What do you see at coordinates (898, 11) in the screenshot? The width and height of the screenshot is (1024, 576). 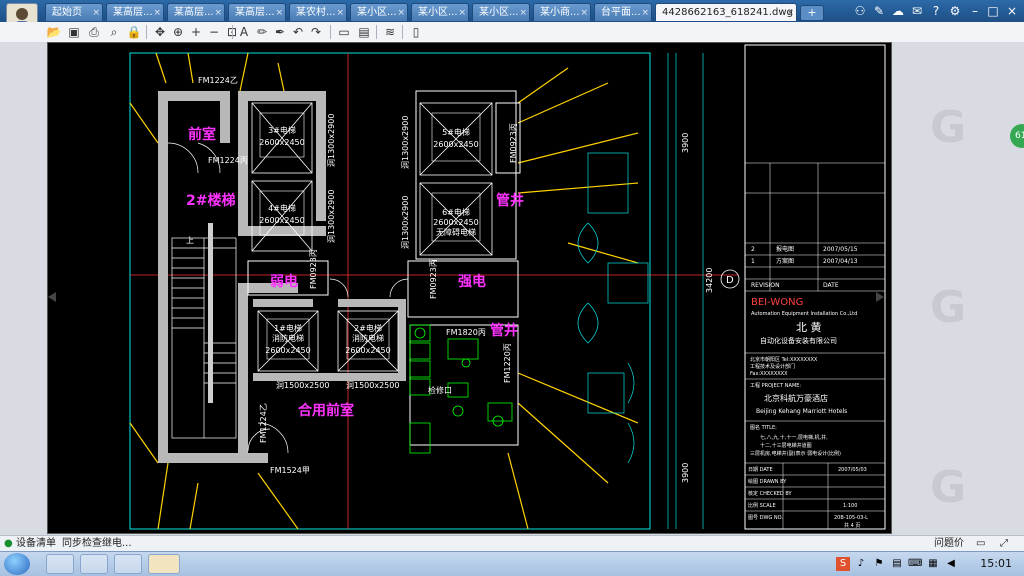 I see `cloud-icon: ☁` at bounding box center [898, 11].